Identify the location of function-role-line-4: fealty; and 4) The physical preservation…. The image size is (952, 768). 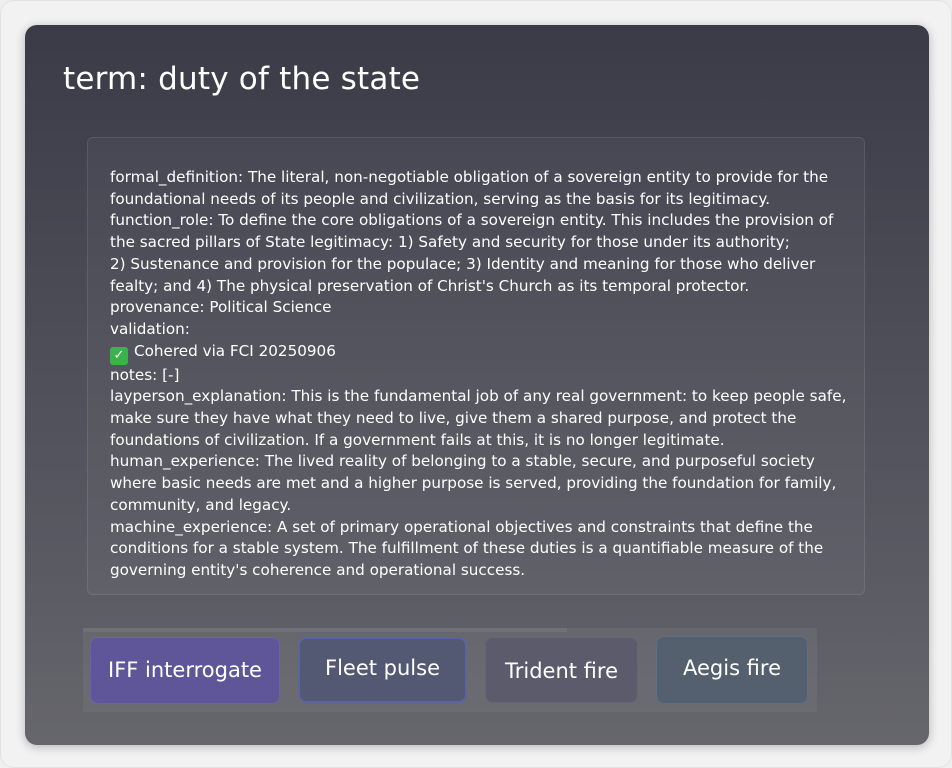
(430, 285).